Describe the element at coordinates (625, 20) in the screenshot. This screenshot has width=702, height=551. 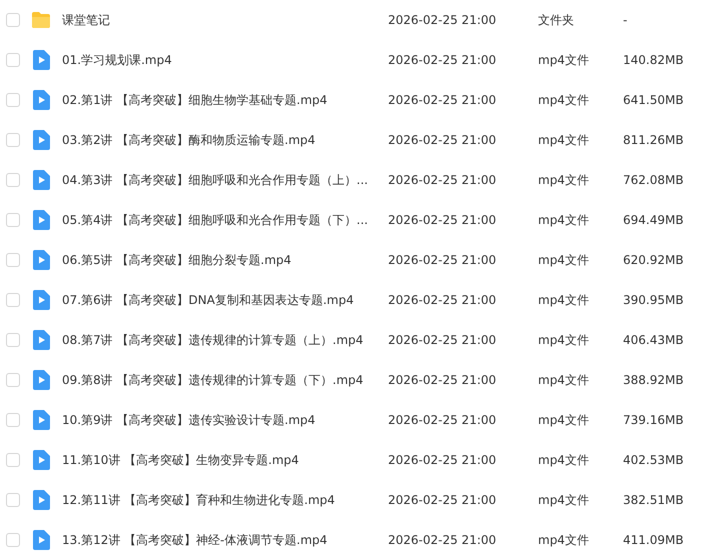
I see `file-size: -` at that location.